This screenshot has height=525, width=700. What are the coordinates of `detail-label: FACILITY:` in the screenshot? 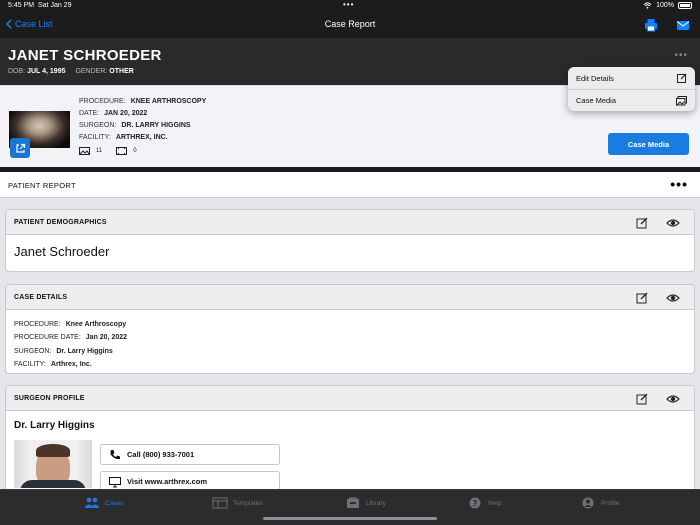 It's located at (30, 365).